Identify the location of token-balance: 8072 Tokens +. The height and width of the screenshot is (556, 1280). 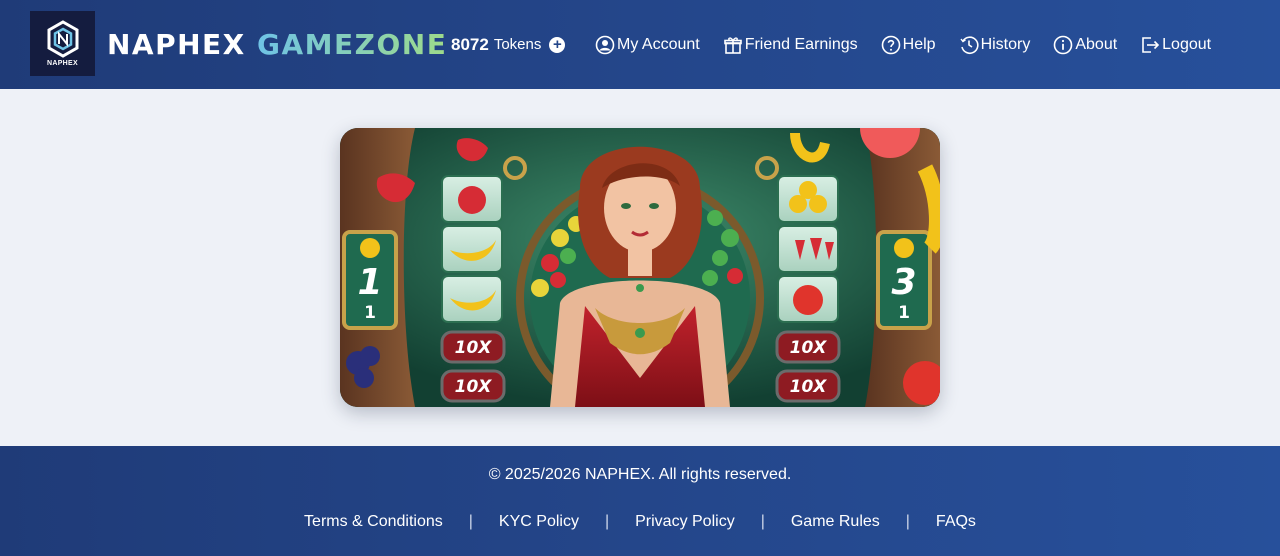
(508, 44).